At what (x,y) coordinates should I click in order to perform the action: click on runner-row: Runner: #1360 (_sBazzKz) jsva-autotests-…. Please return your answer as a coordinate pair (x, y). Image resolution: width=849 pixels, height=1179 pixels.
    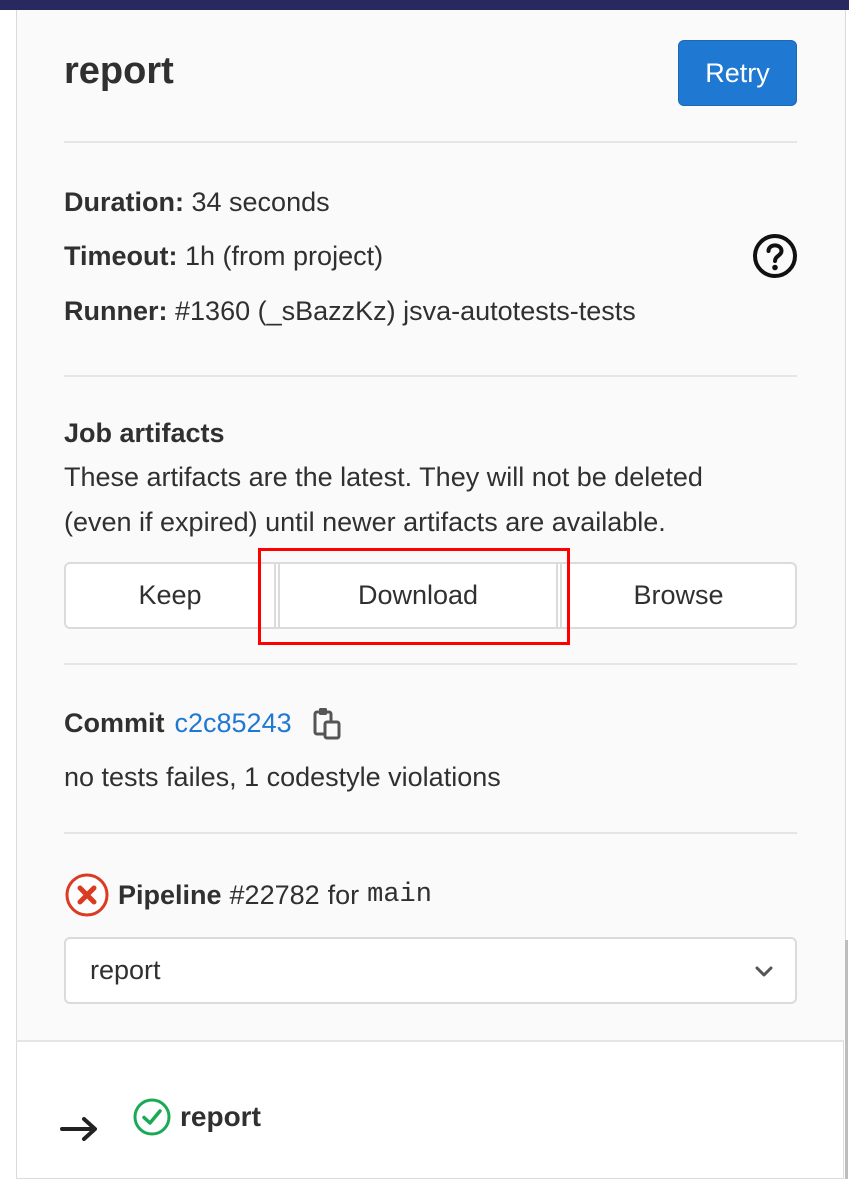
    Looking at the image, I should click on (350, 311).